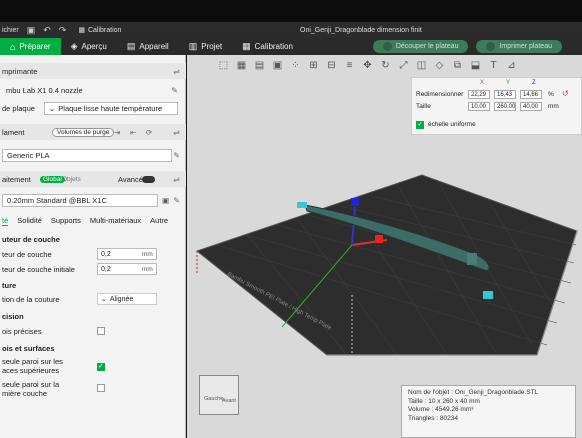 The image size is (582, 438). I want to click on seam-position-row: tion de la couture ⌄ Alignée, so click(93, 299).